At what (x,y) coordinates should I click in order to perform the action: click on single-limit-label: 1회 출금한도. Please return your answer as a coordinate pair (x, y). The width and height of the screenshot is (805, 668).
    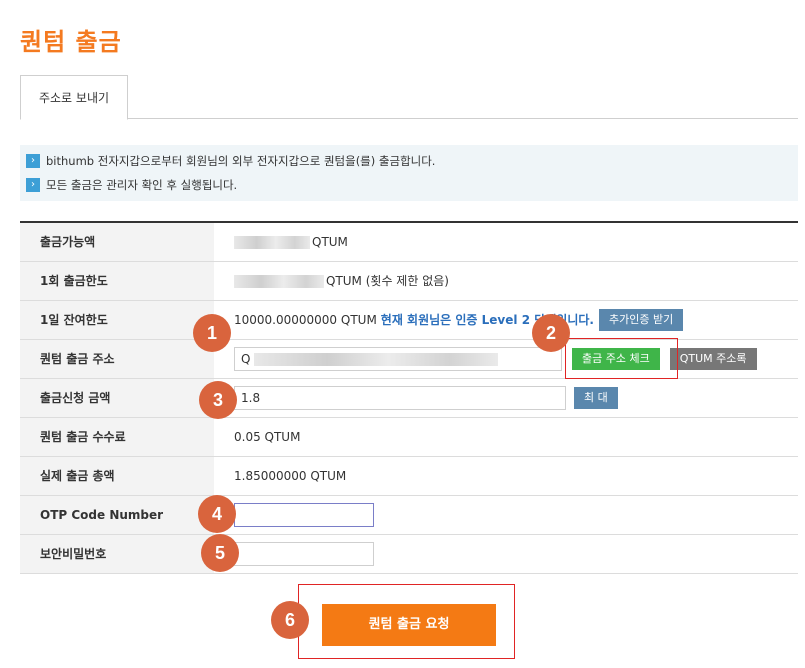
    Looking at the image, I should click on (117, 281).